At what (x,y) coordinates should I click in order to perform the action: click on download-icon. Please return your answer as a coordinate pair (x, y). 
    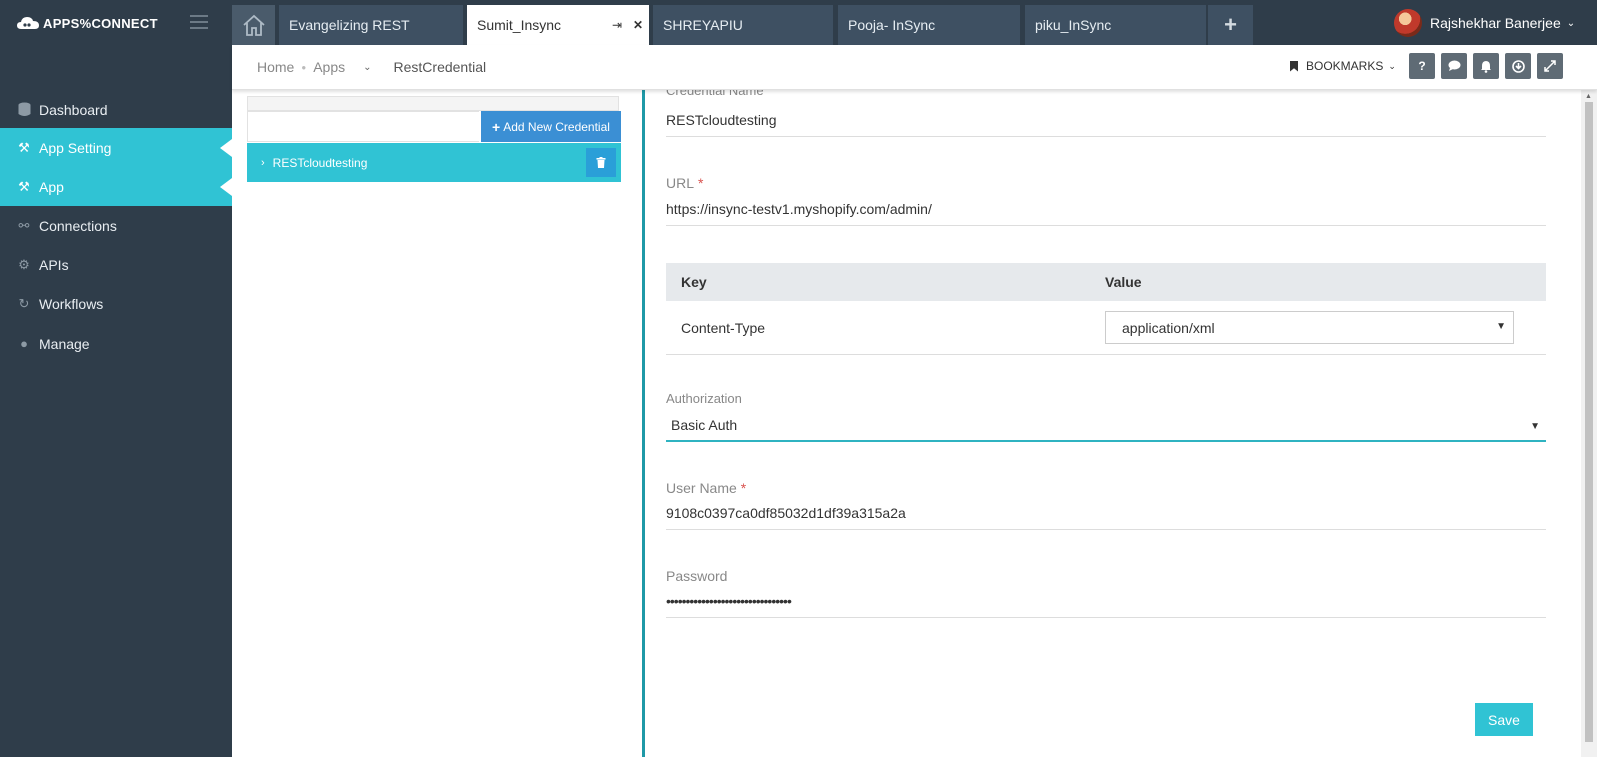
    Looking at the image, I should click on (1518, 66).